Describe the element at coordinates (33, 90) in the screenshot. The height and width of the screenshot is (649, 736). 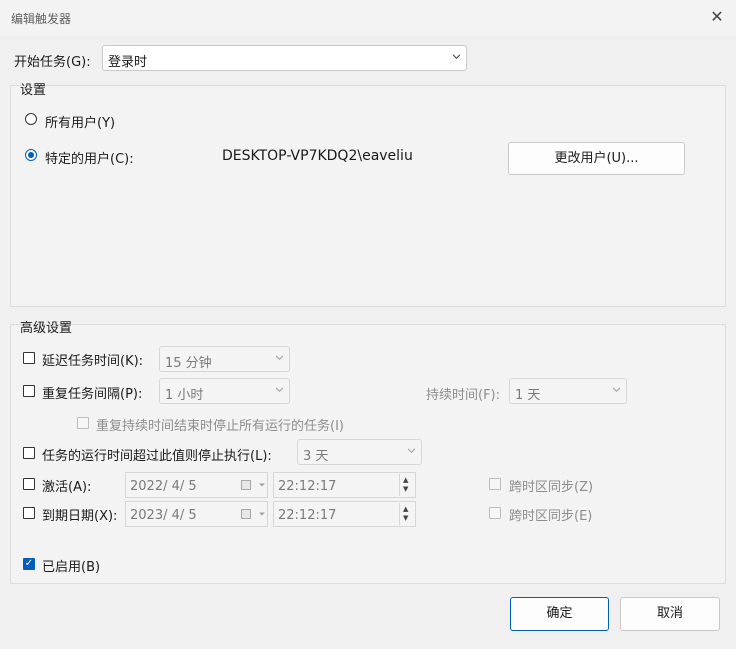
I see `settings-group-label: 设置` at that location.